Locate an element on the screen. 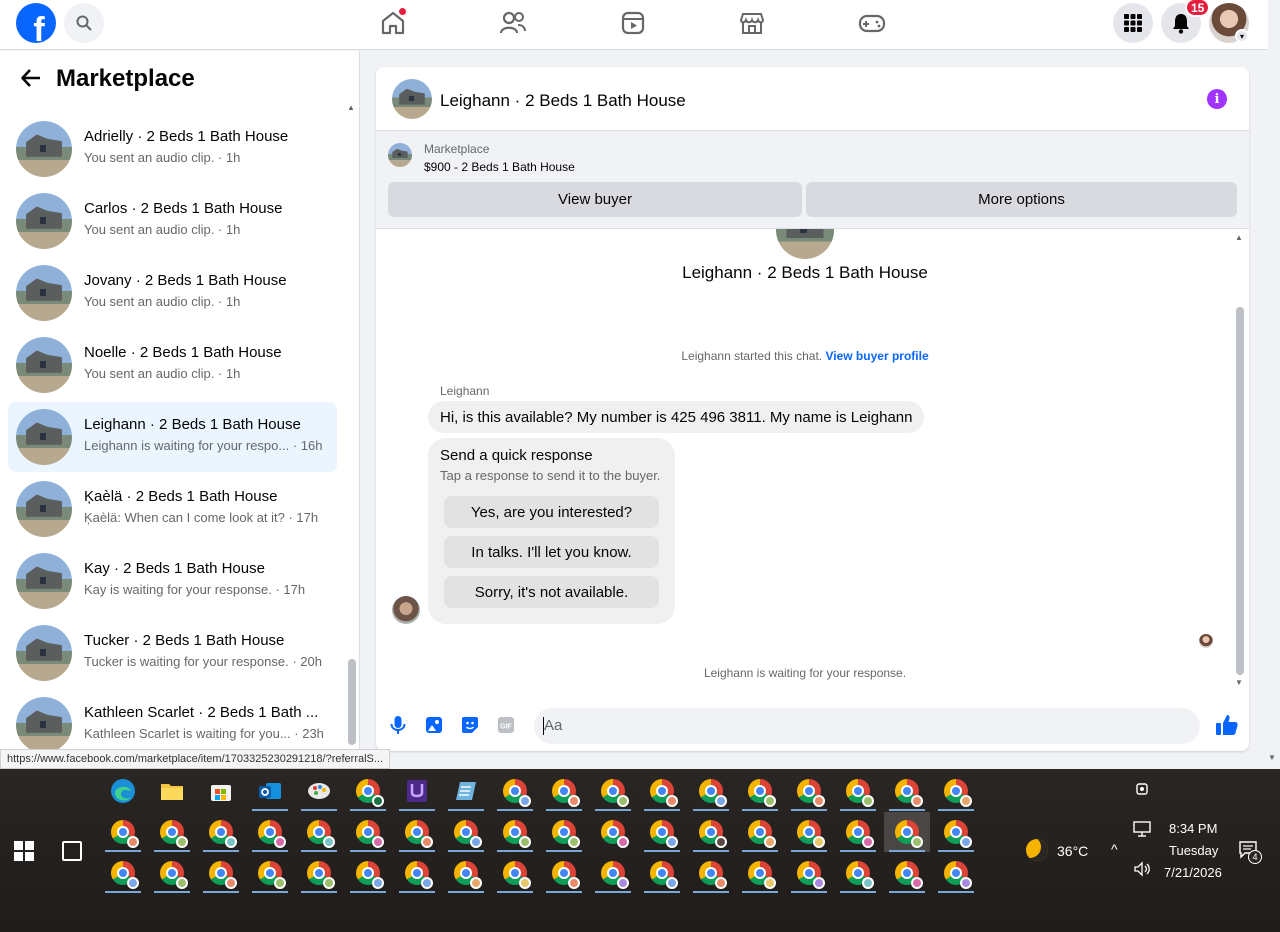 This screenshot has width=1280, height=932. chrome-profile-photo-icon is located at coordinates (711, 832).